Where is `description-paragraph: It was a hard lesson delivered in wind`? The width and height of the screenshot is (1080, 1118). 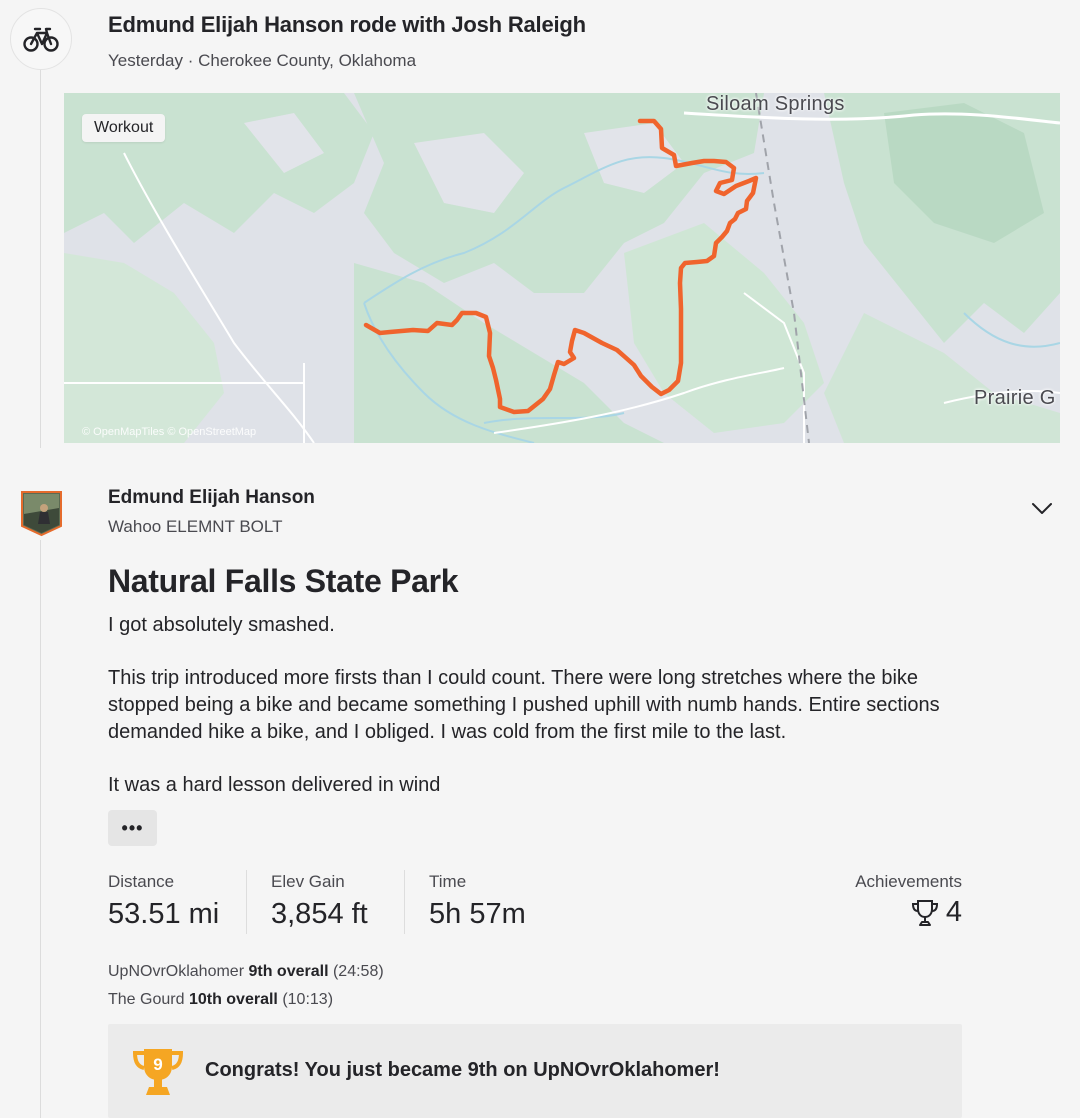 description-paragraph: It was a hard lesson delivered in wind is located at coordinates (274, 785).